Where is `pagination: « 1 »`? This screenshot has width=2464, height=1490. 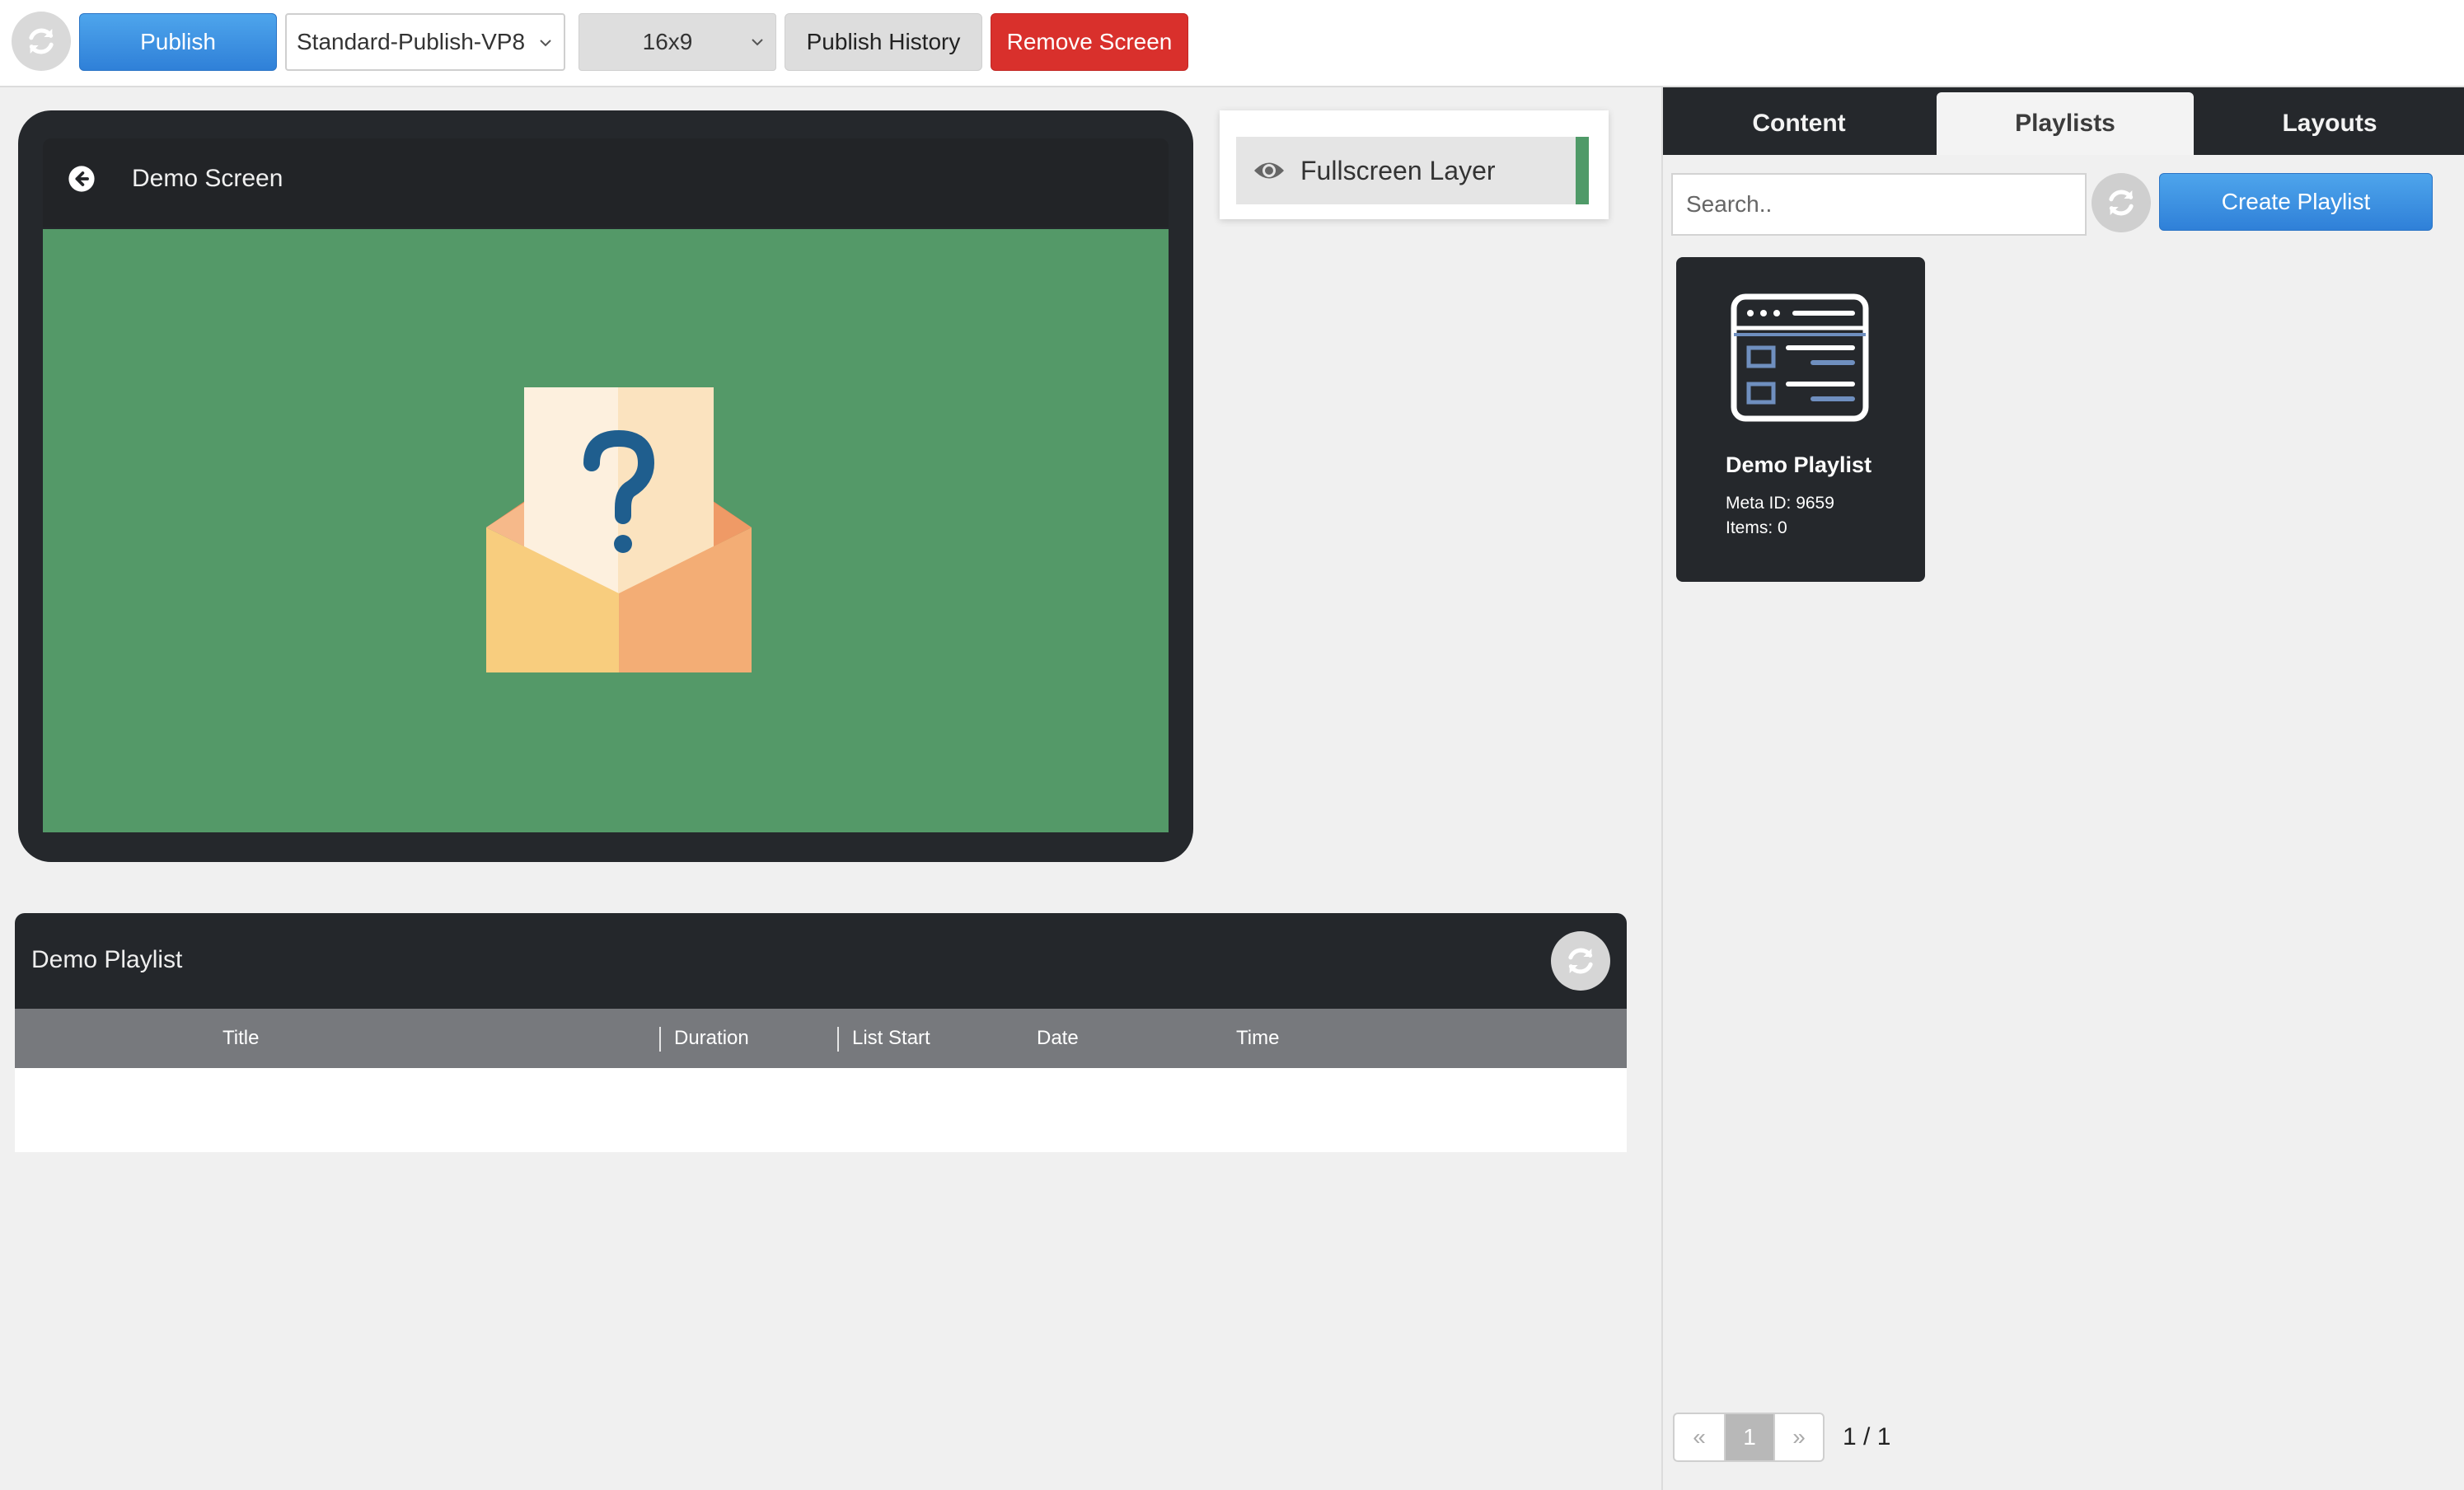 pagination: « 1 » is located at coordinates (1749, 1437).